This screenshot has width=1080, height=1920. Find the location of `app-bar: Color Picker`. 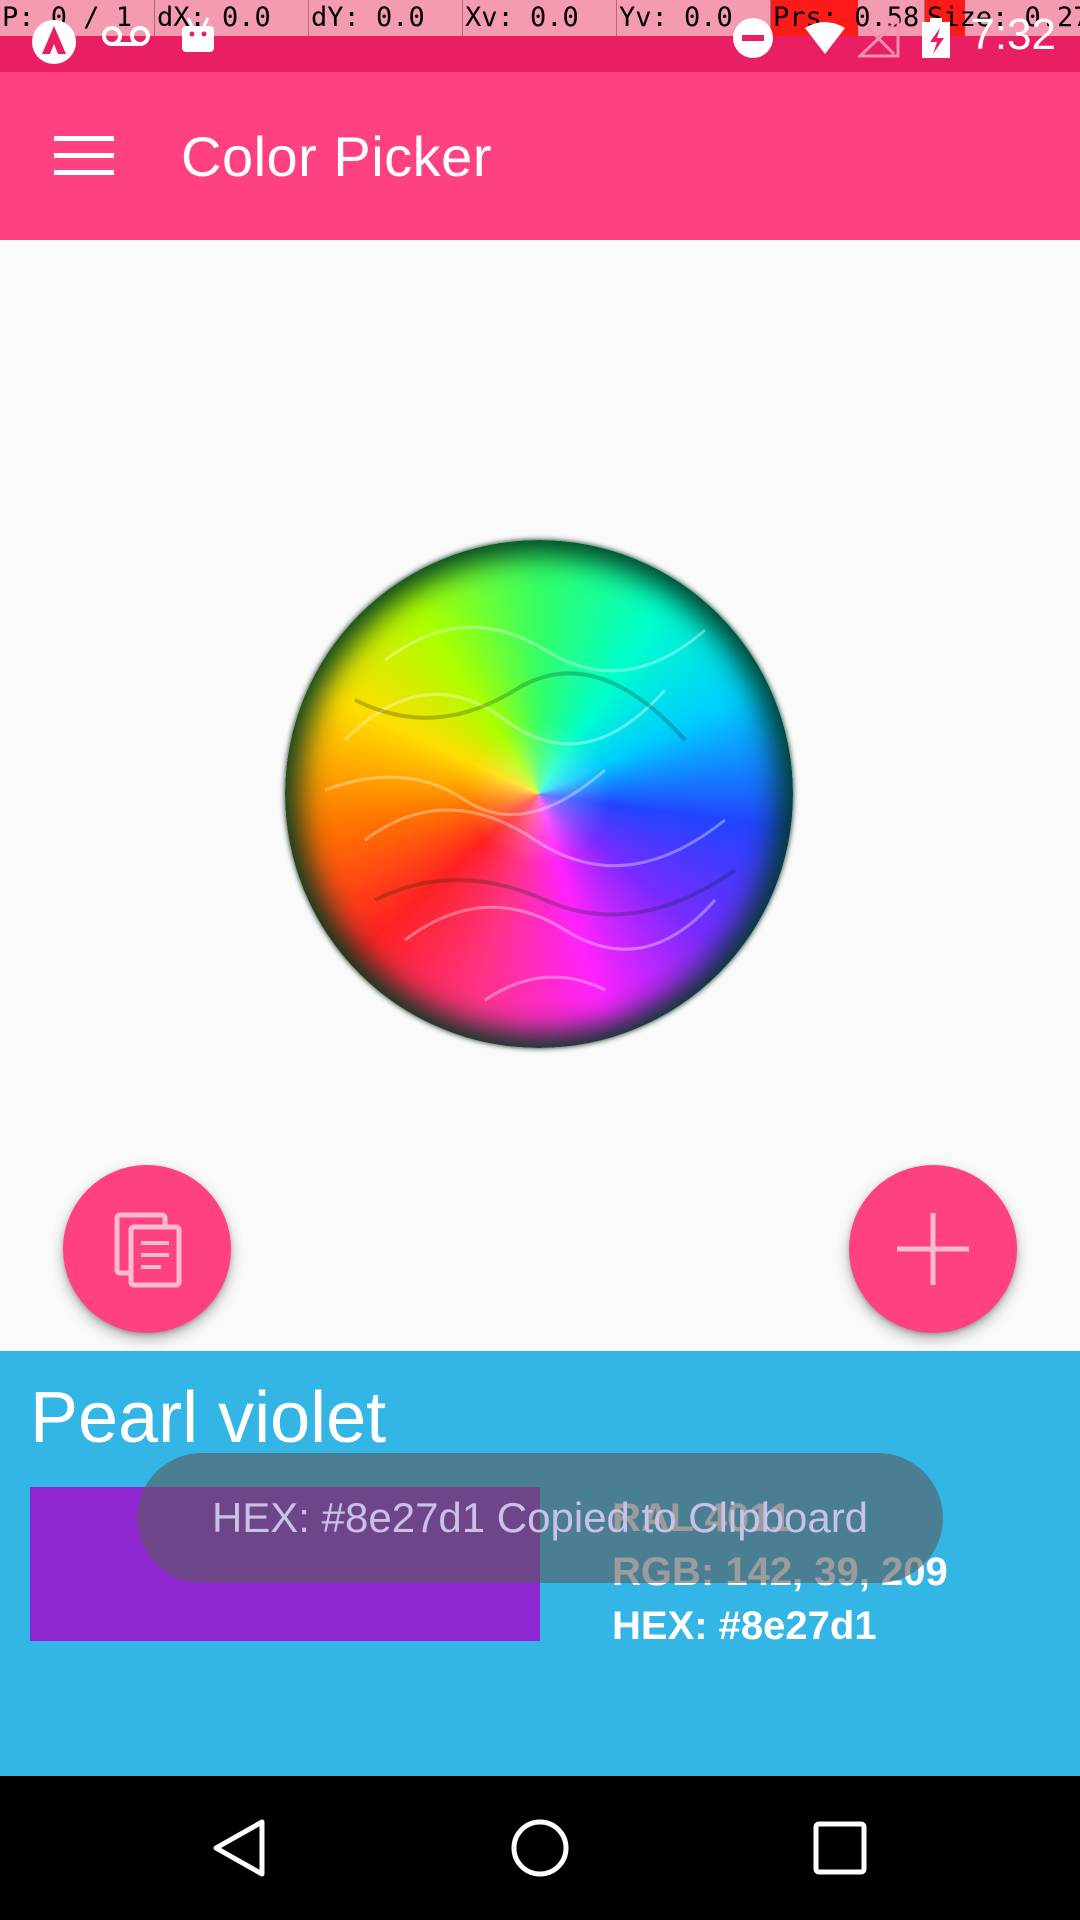

app-bar: Color Picker is located at coordinates (540, 156).